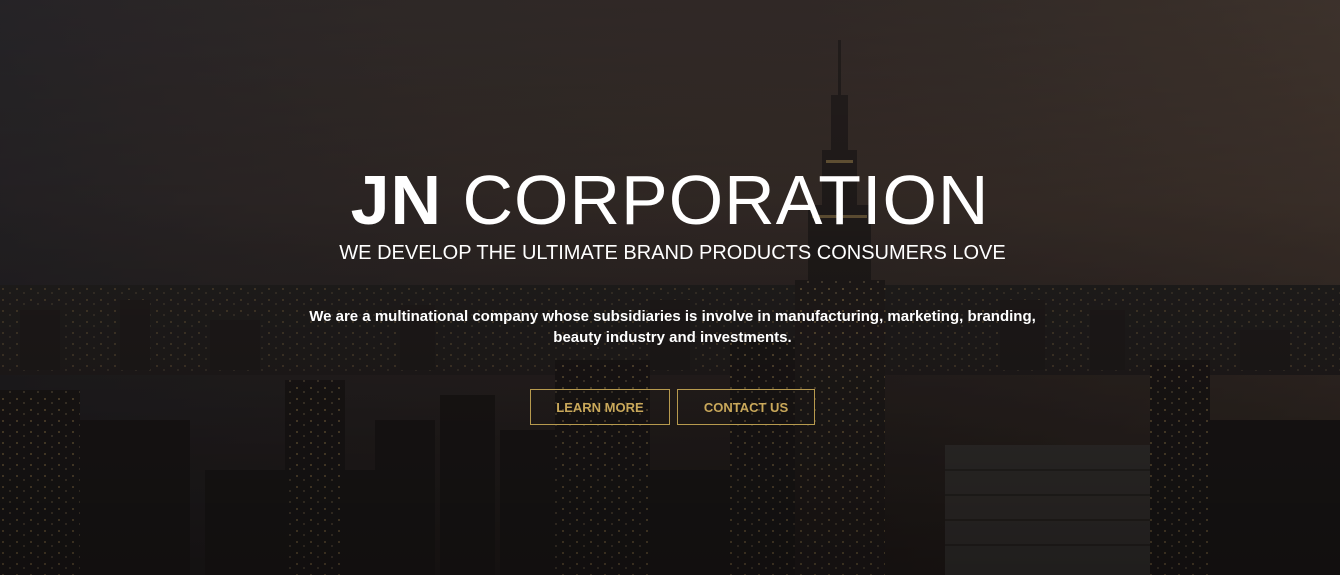 Image resolution: width=1340 pixels, height=575 pixels. Describe the element at coordinates (746, 407) in the screenshot. I see `contact-us-button: CONTACT US` at that location.